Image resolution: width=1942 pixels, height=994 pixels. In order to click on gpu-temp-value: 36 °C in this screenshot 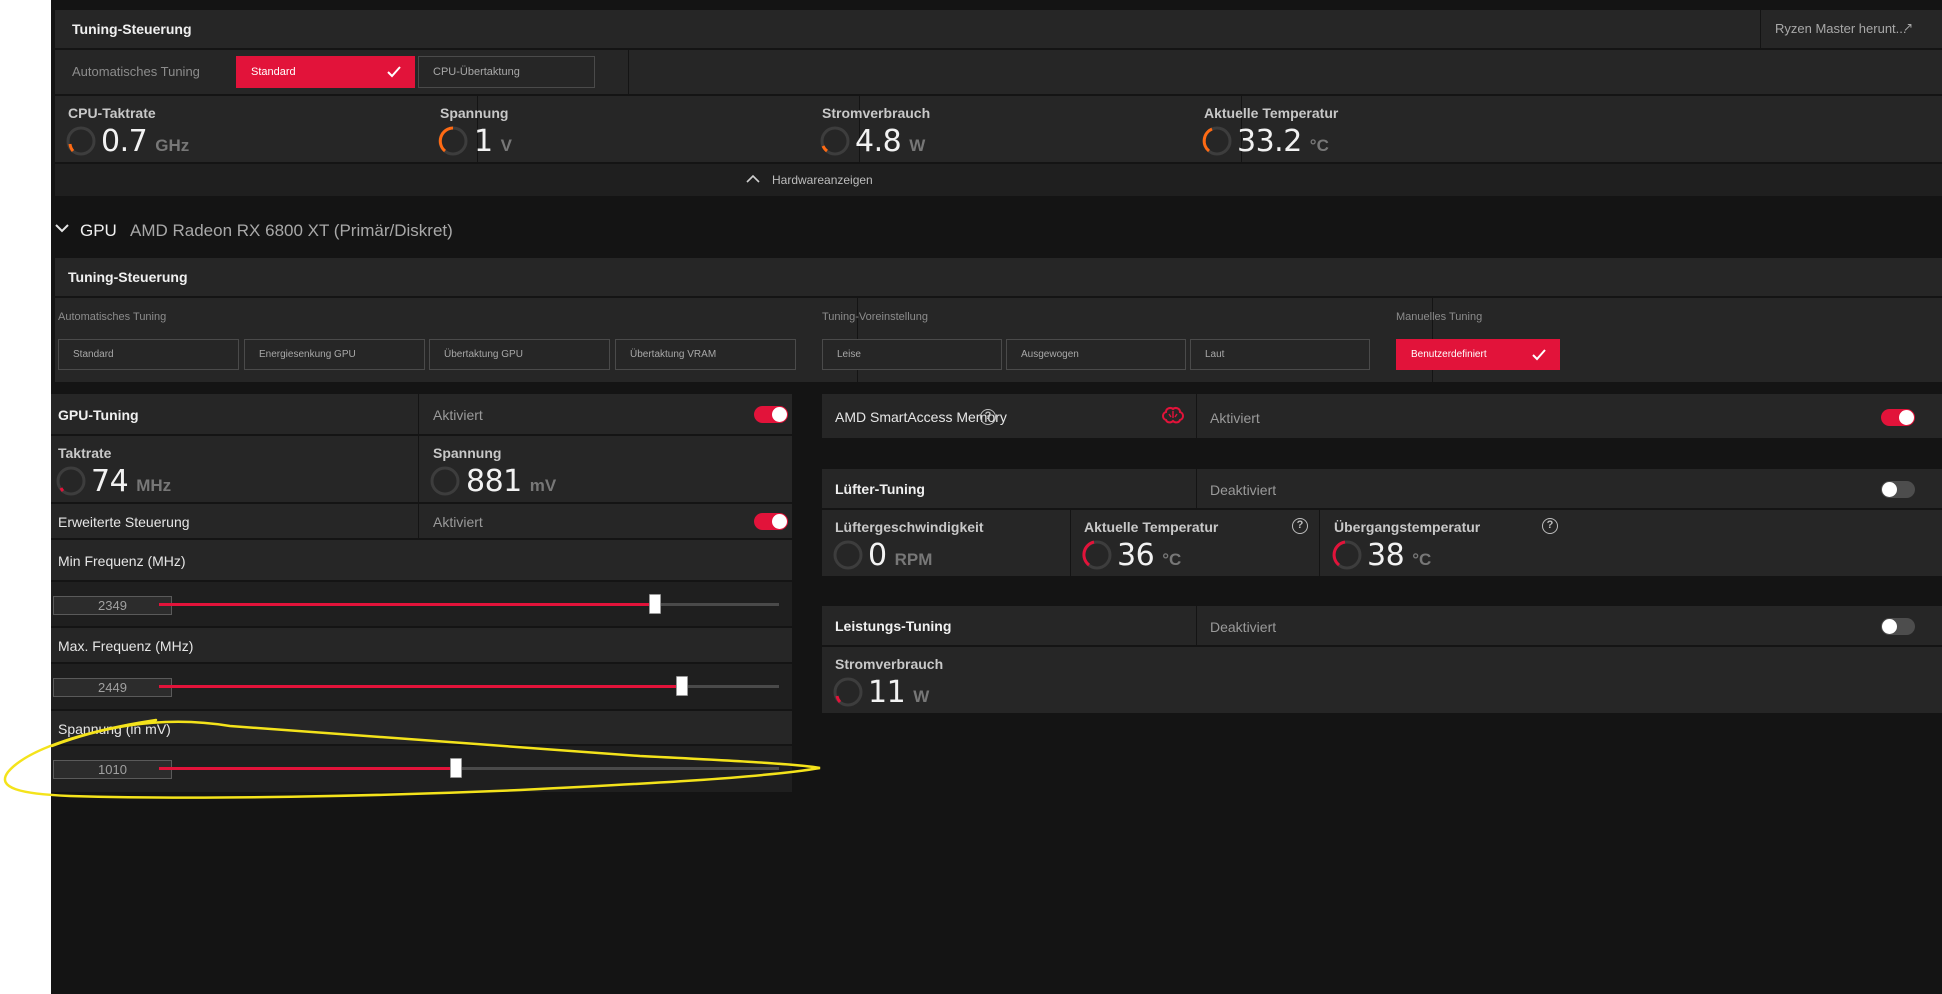, I will do `click(1149, 555)`.